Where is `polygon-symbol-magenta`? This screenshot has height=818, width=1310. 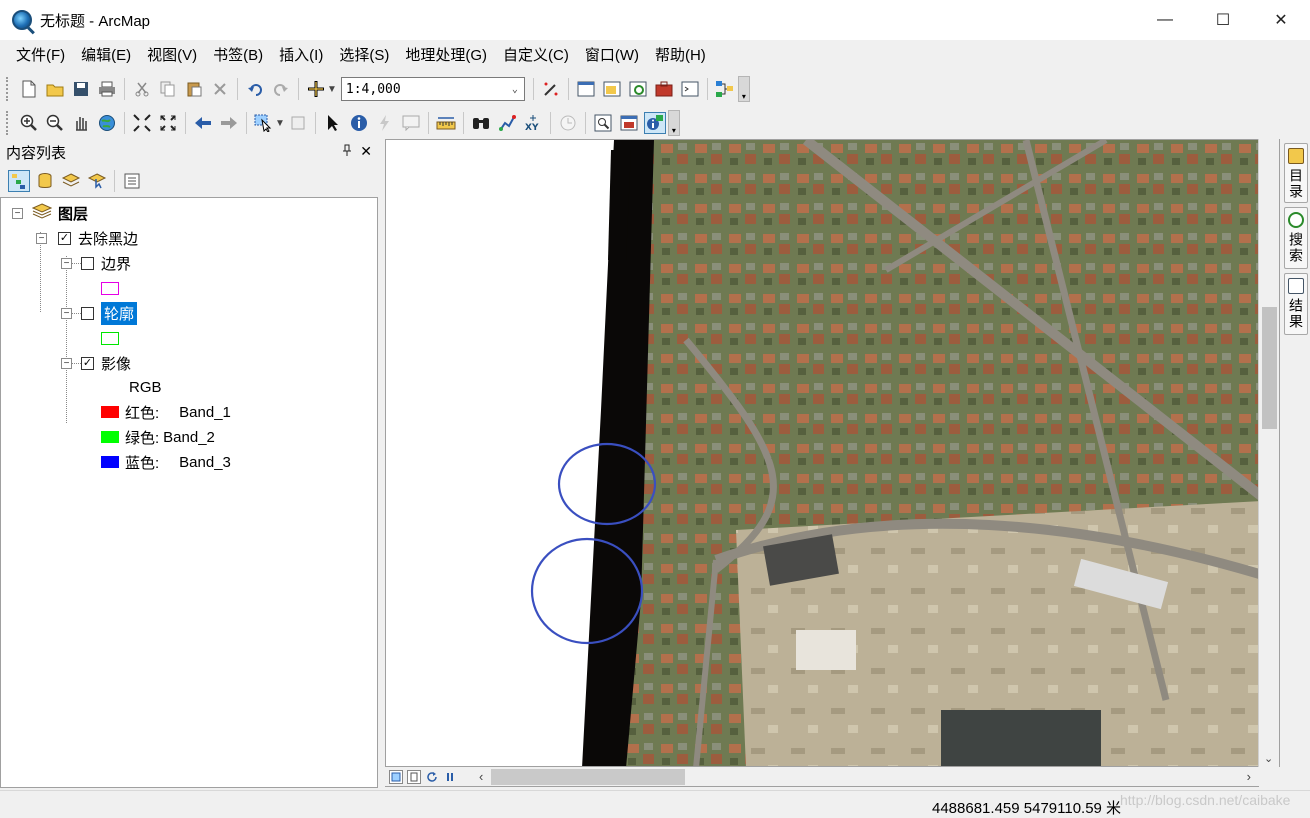 polygon-symbol-magenta is located at coordinates (110, 288).